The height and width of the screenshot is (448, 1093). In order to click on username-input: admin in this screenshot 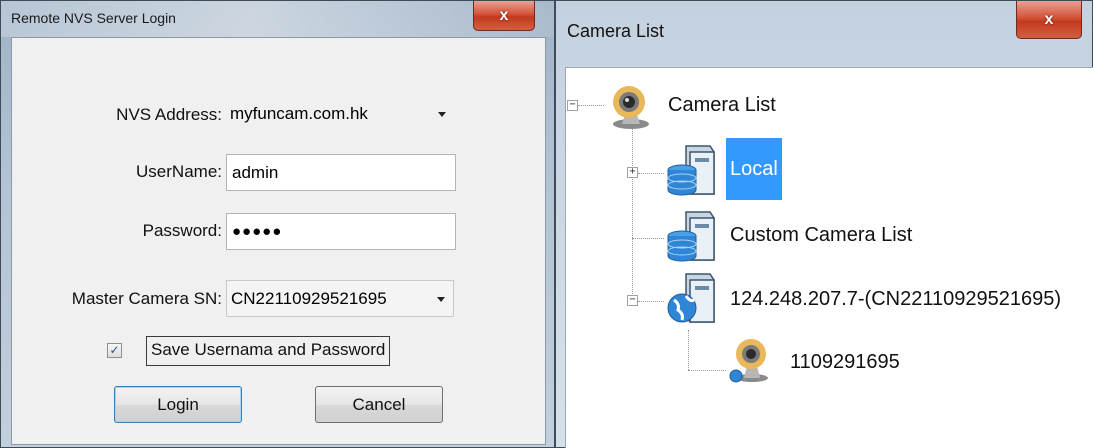, I will do `click(341, 172)`.